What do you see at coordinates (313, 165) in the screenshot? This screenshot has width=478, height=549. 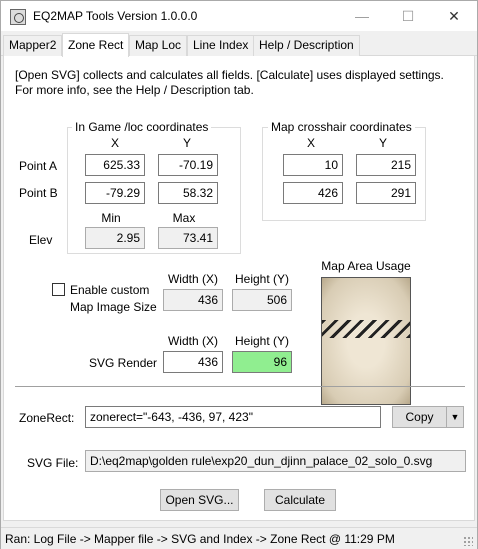 I see `crosshair-a-x-input: 10` at bounding box center [313, 165].